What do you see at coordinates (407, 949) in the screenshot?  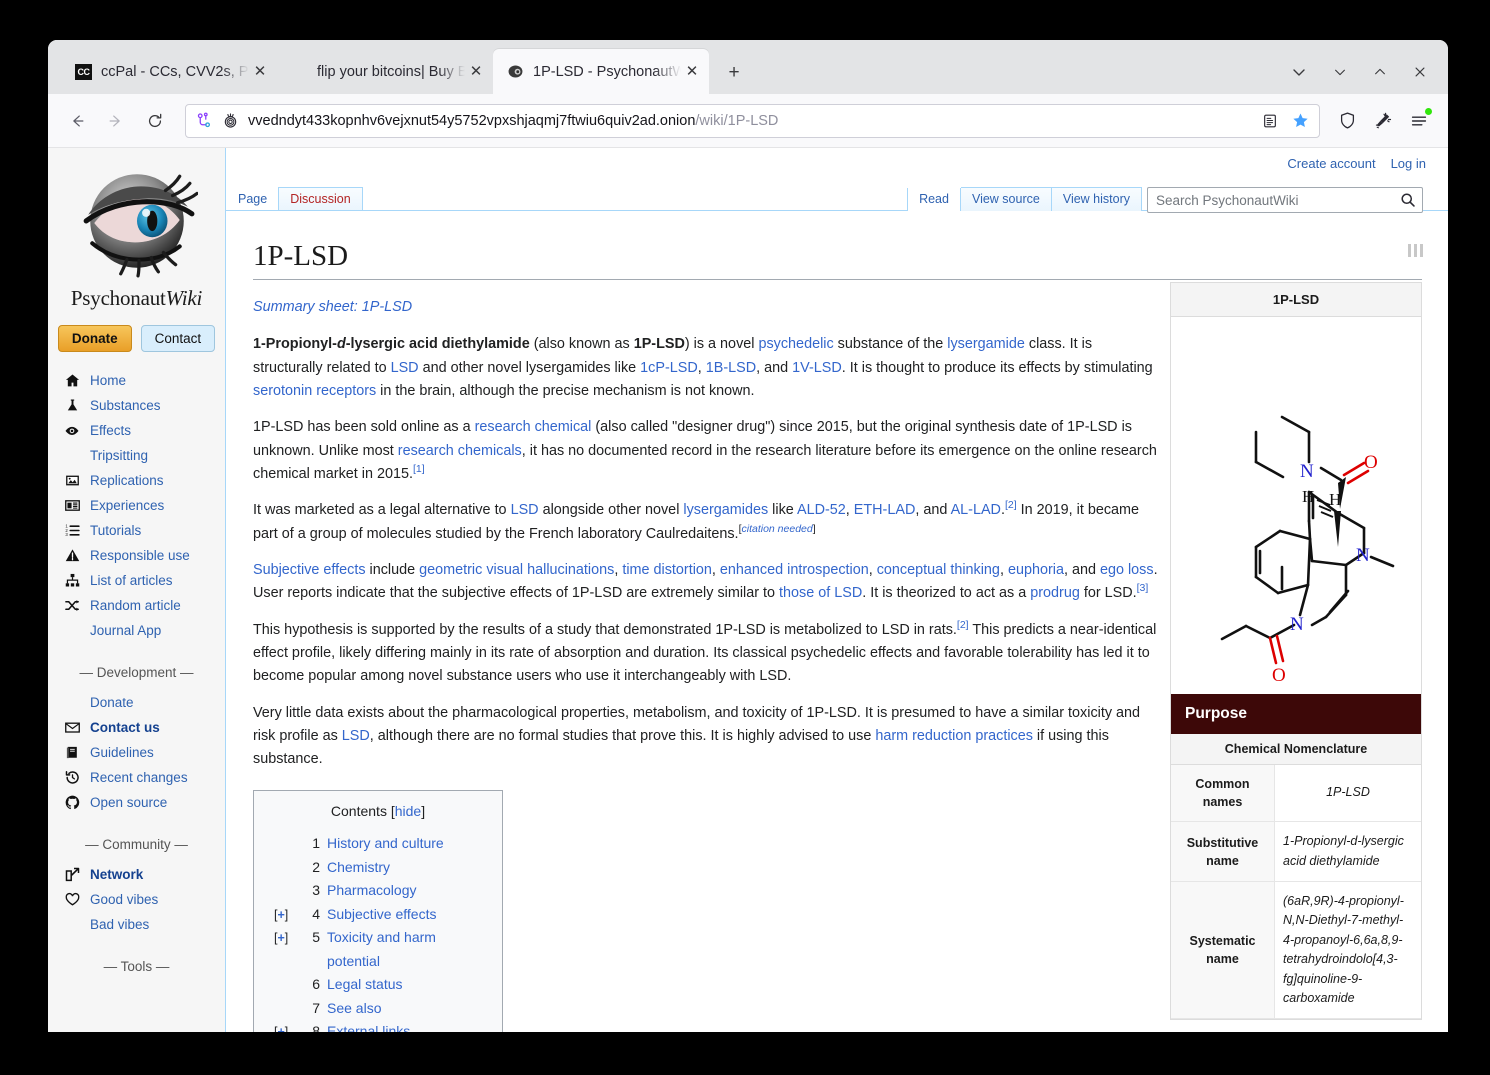 I see `toc-label: Toxicity and harm potential` at bounding box center [407, 949].